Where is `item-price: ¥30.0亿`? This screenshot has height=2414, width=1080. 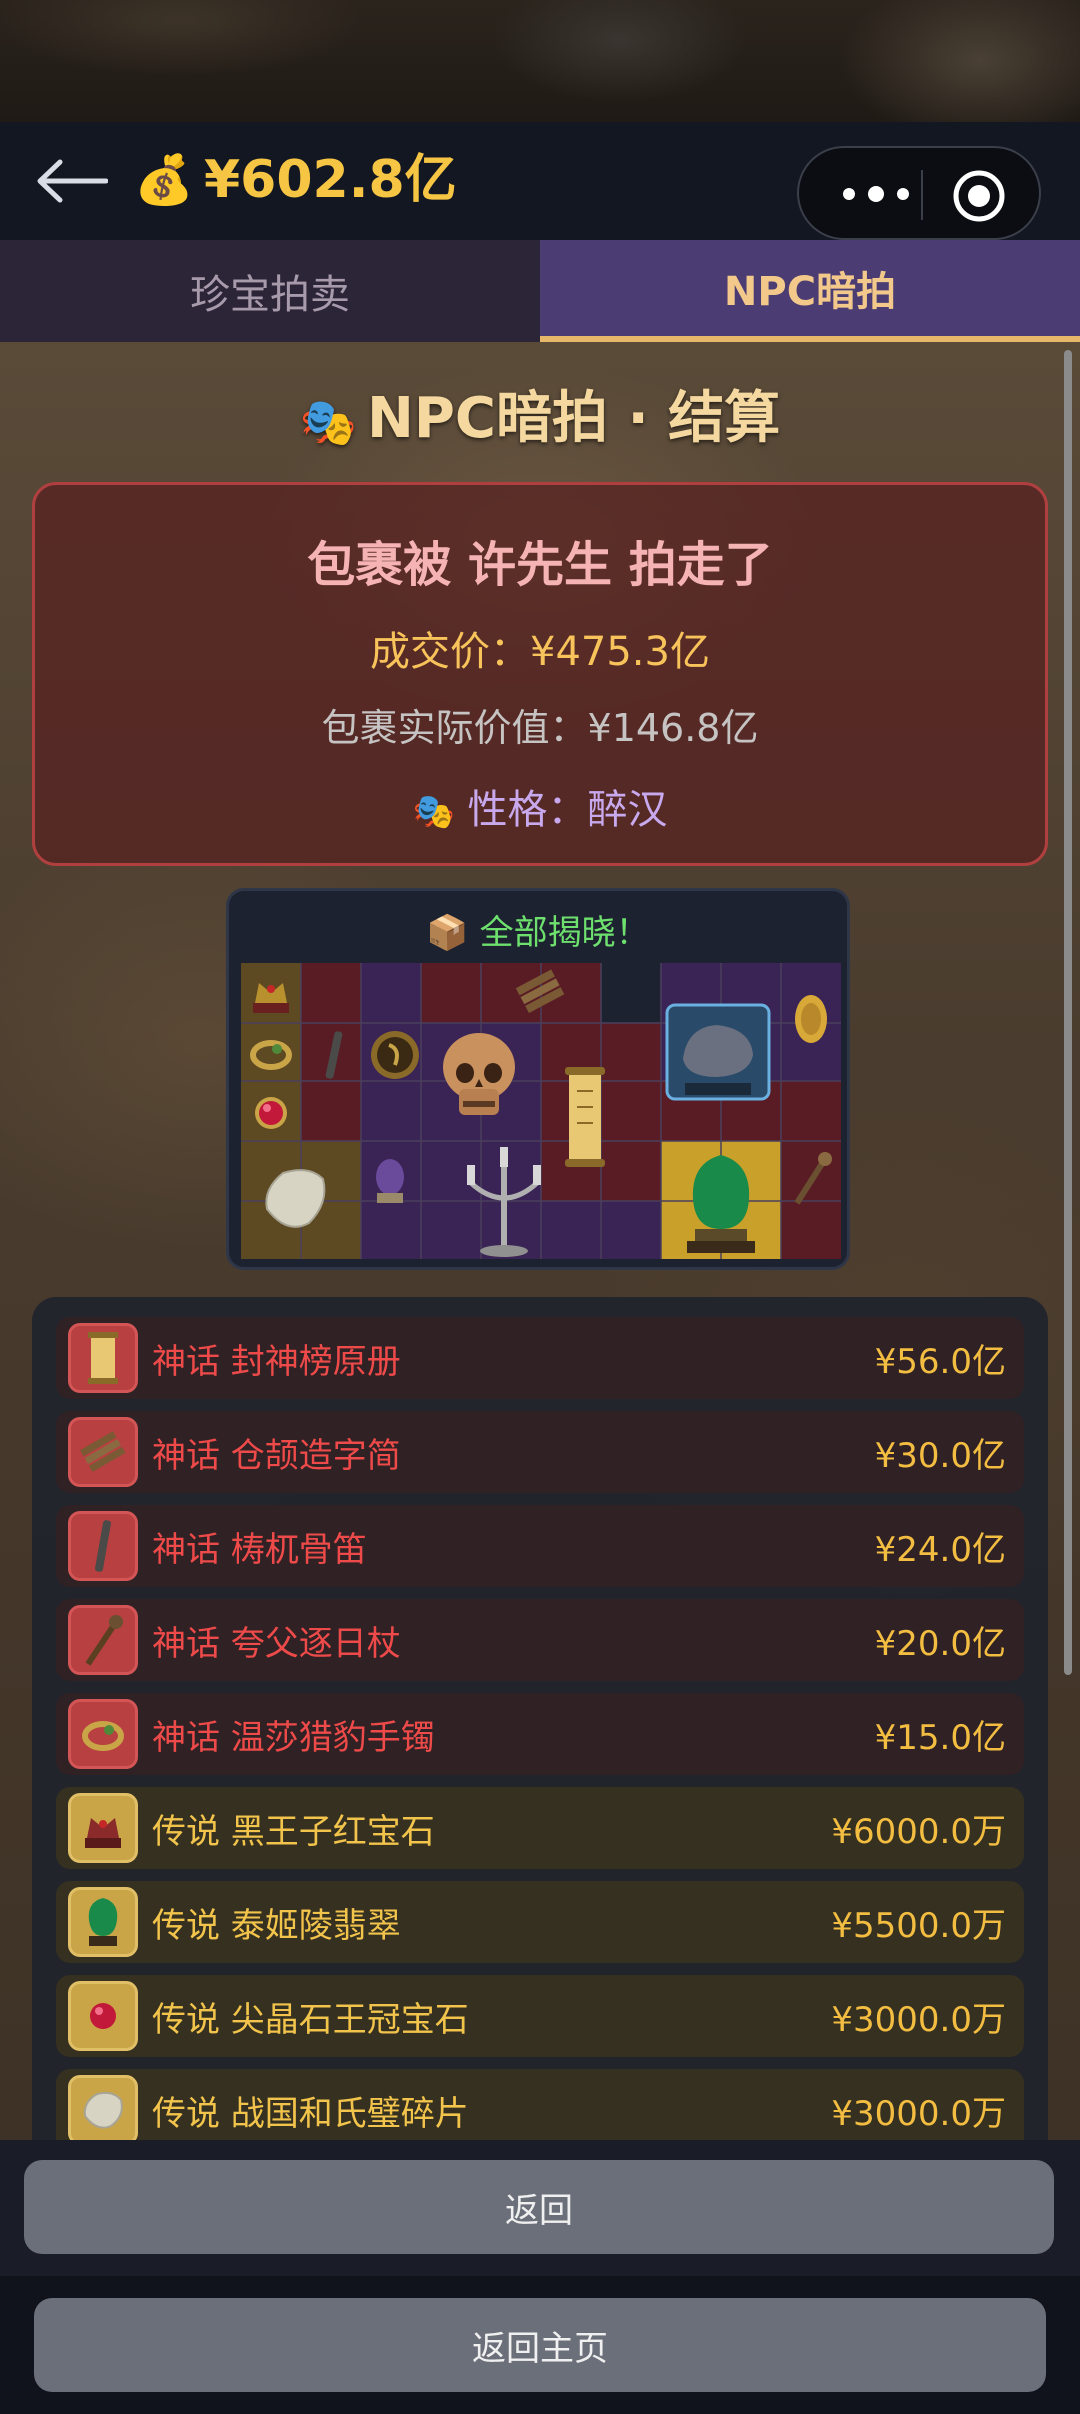
item-price: ¥30.0亿 is located at coordinates (940, 1455).